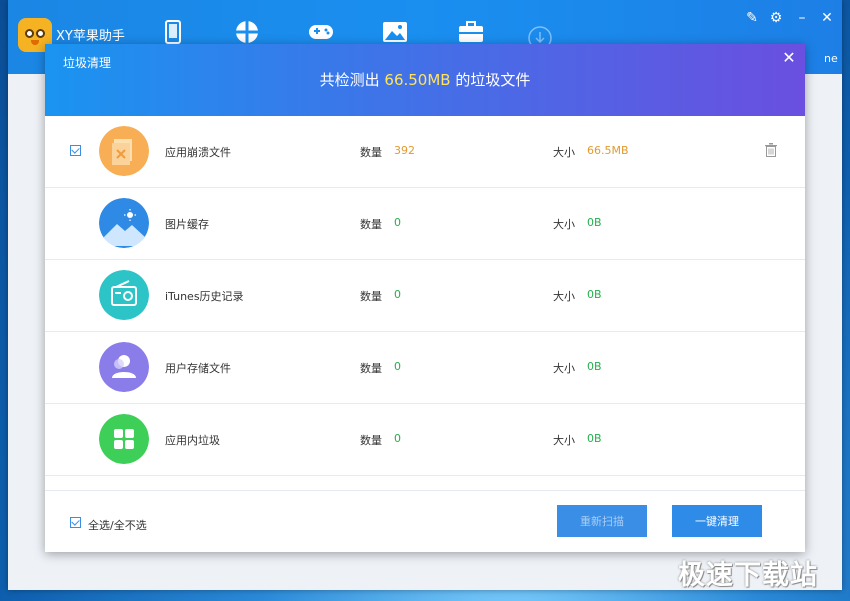 This screenshot has height=601, width=850. What do you see at coordinates (789, 57) in the screenshot?
I see `dialog-close-icon: ✕` at bounding box center [789, 57].